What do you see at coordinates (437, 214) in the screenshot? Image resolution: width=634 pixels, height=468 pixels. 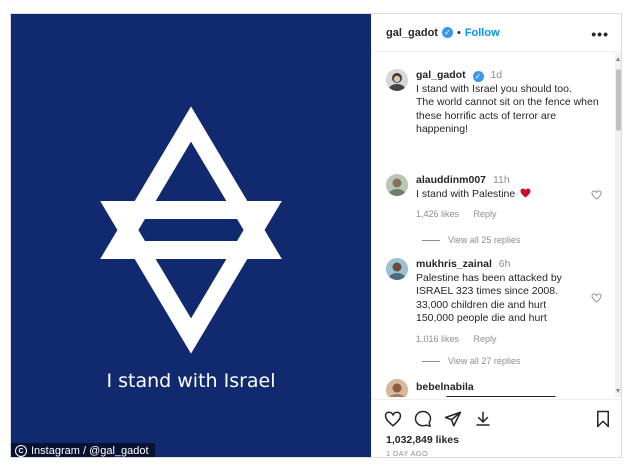 I see `comment-likes: 1,426 likes` at bounding box center [437, 214].